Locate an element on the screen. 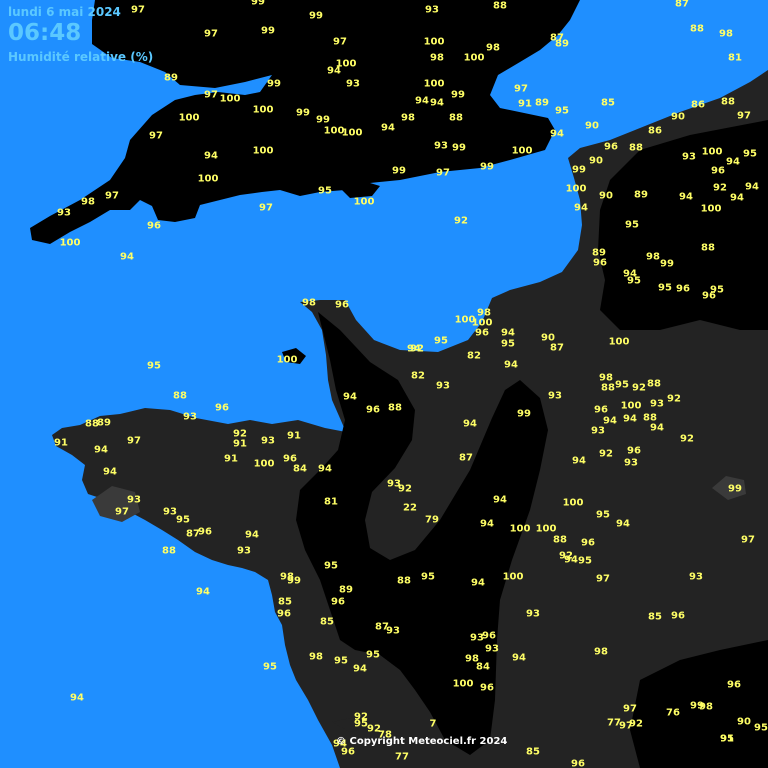 This screenshot has width=768, height=768. copyright-notice: © Copyright Meteociel.fr 2024 is located at coordinates (422, 741).